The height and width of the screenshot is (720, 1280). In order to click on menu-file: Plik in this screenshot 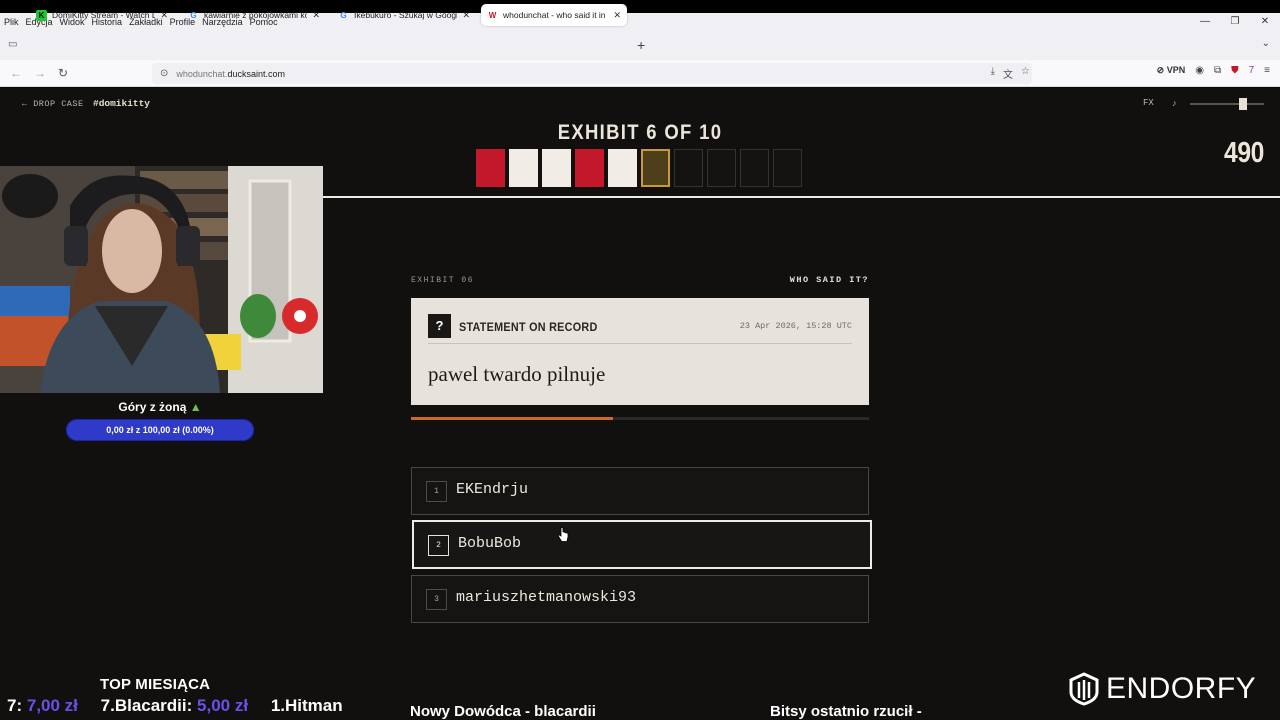, I will do `click(11, 22)`.